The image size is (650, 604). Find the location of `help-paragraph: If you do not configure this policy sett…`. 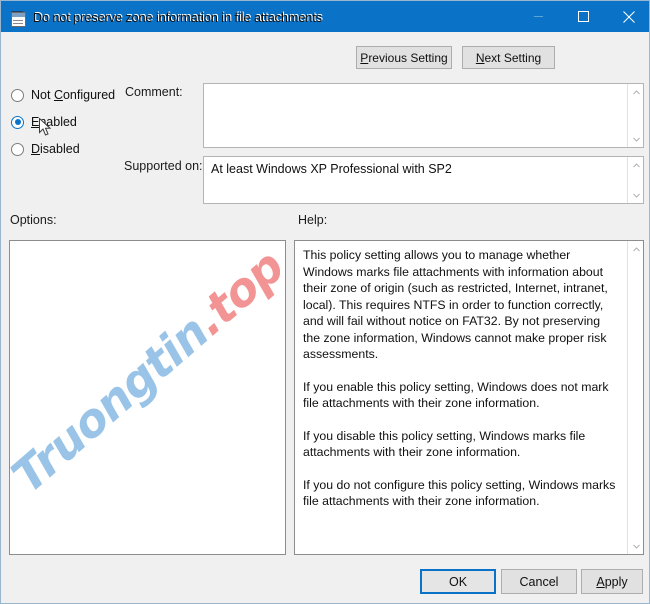

help-paragraph: If you do not configure this policy sett… is located at coordinates (459, 493).